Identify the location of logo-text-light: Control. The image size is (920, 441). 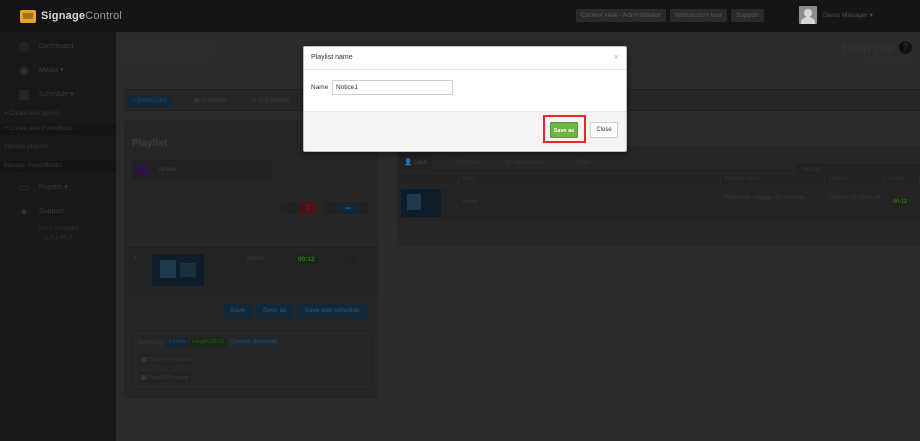
(104, 16).